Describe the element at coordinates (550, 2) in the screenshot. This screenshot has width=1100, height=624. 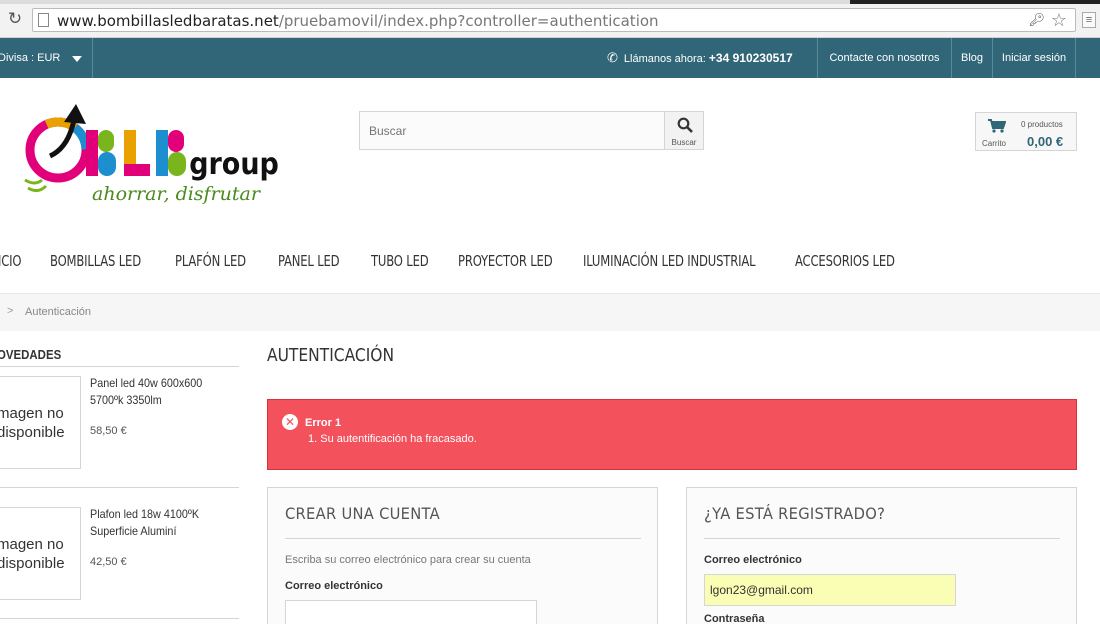
I see `tab-strip` at that location.